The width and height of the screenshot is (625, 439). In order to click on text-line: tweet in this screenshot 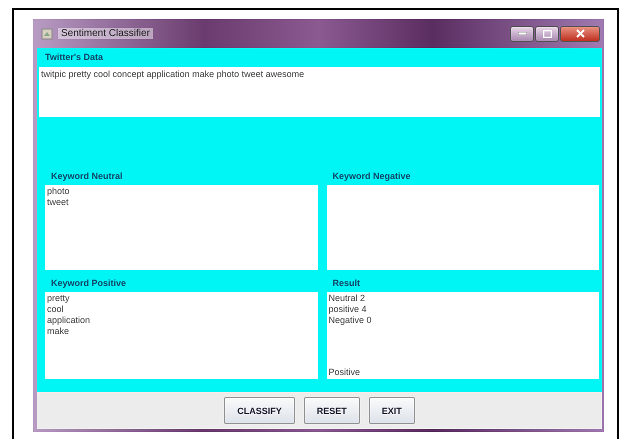, I will do `click(58, 202)`.